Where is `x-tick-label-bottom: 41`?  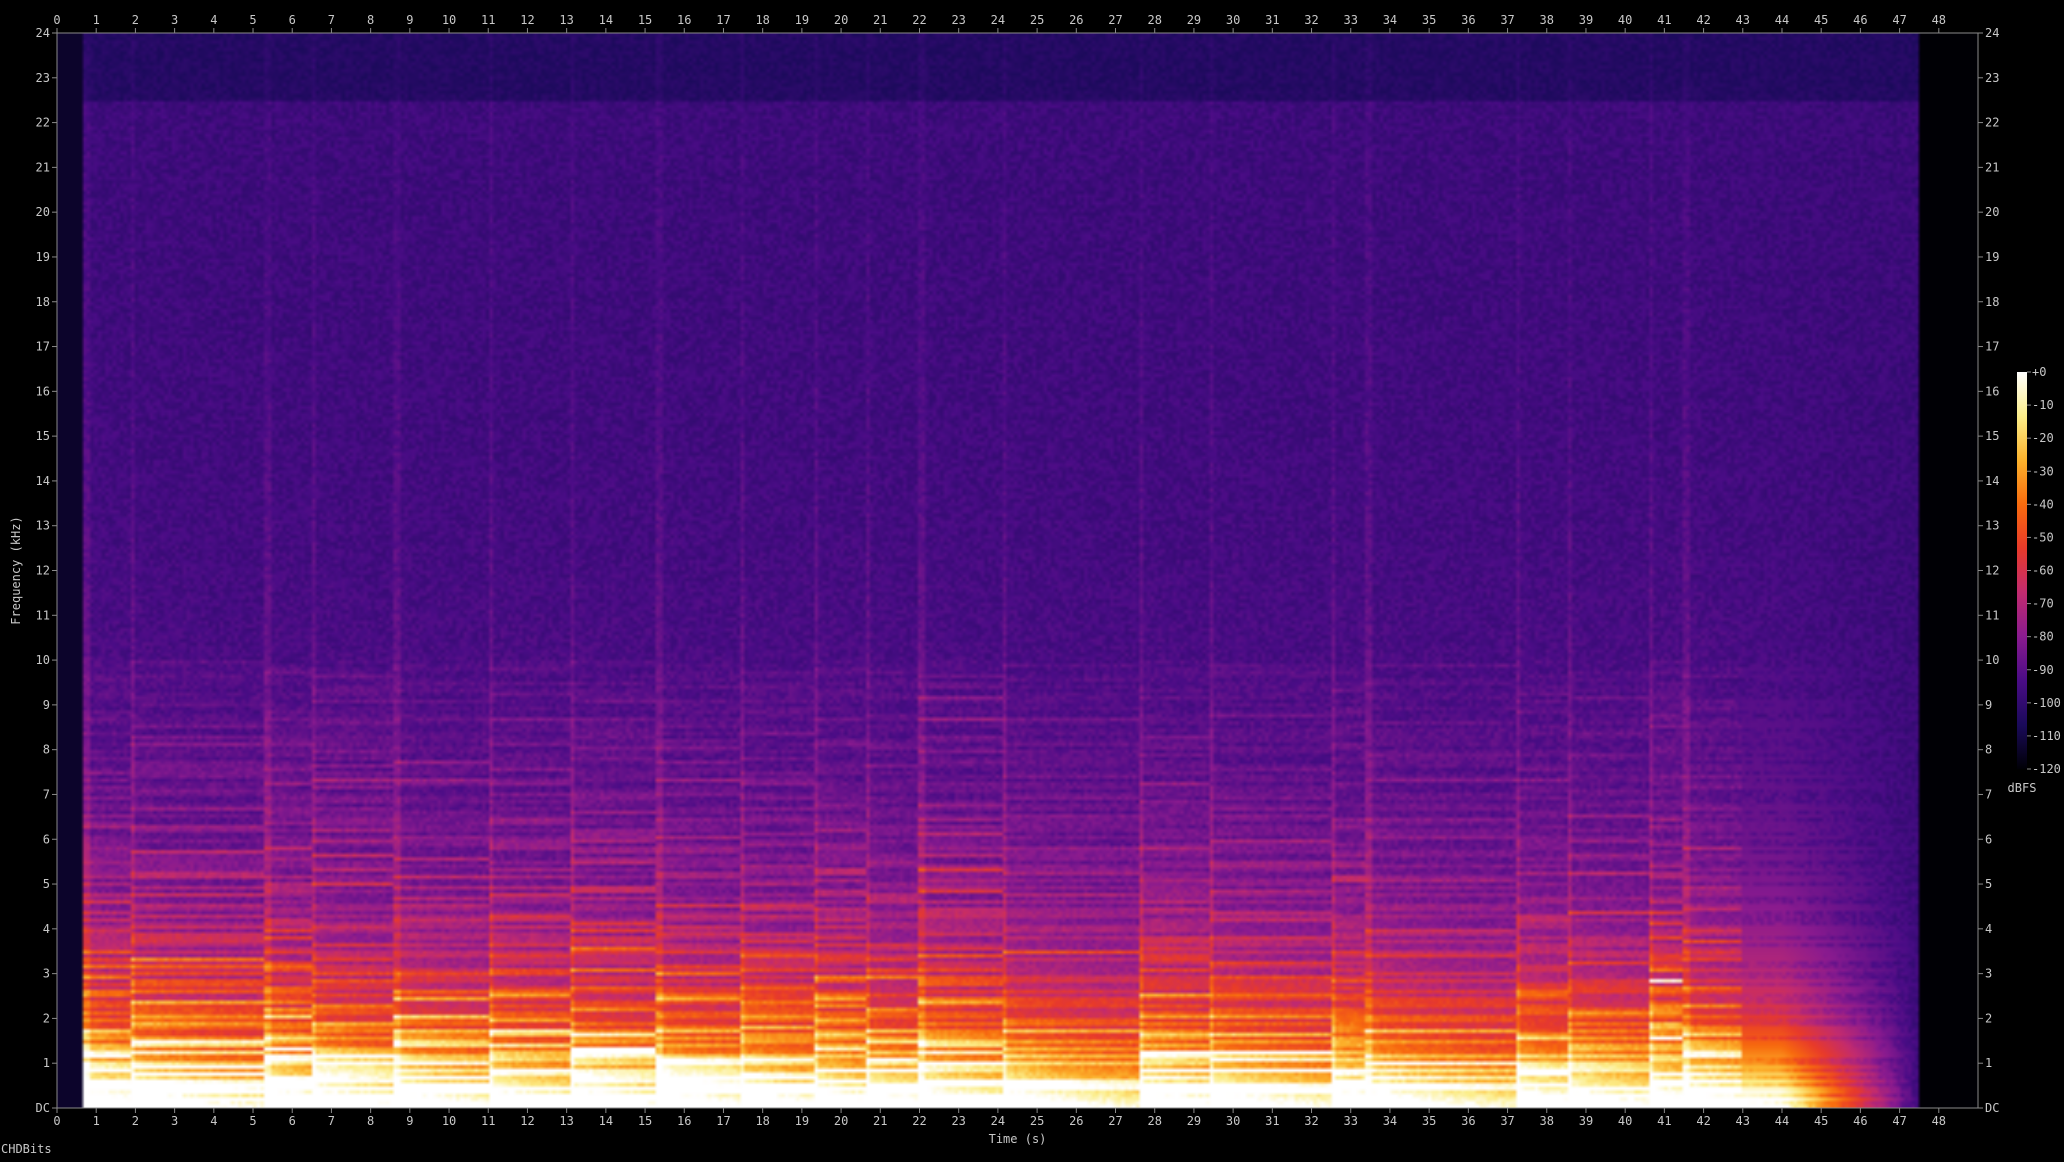 x-tick-label-bottom: 41 is located at coordinates (1664, 1121).